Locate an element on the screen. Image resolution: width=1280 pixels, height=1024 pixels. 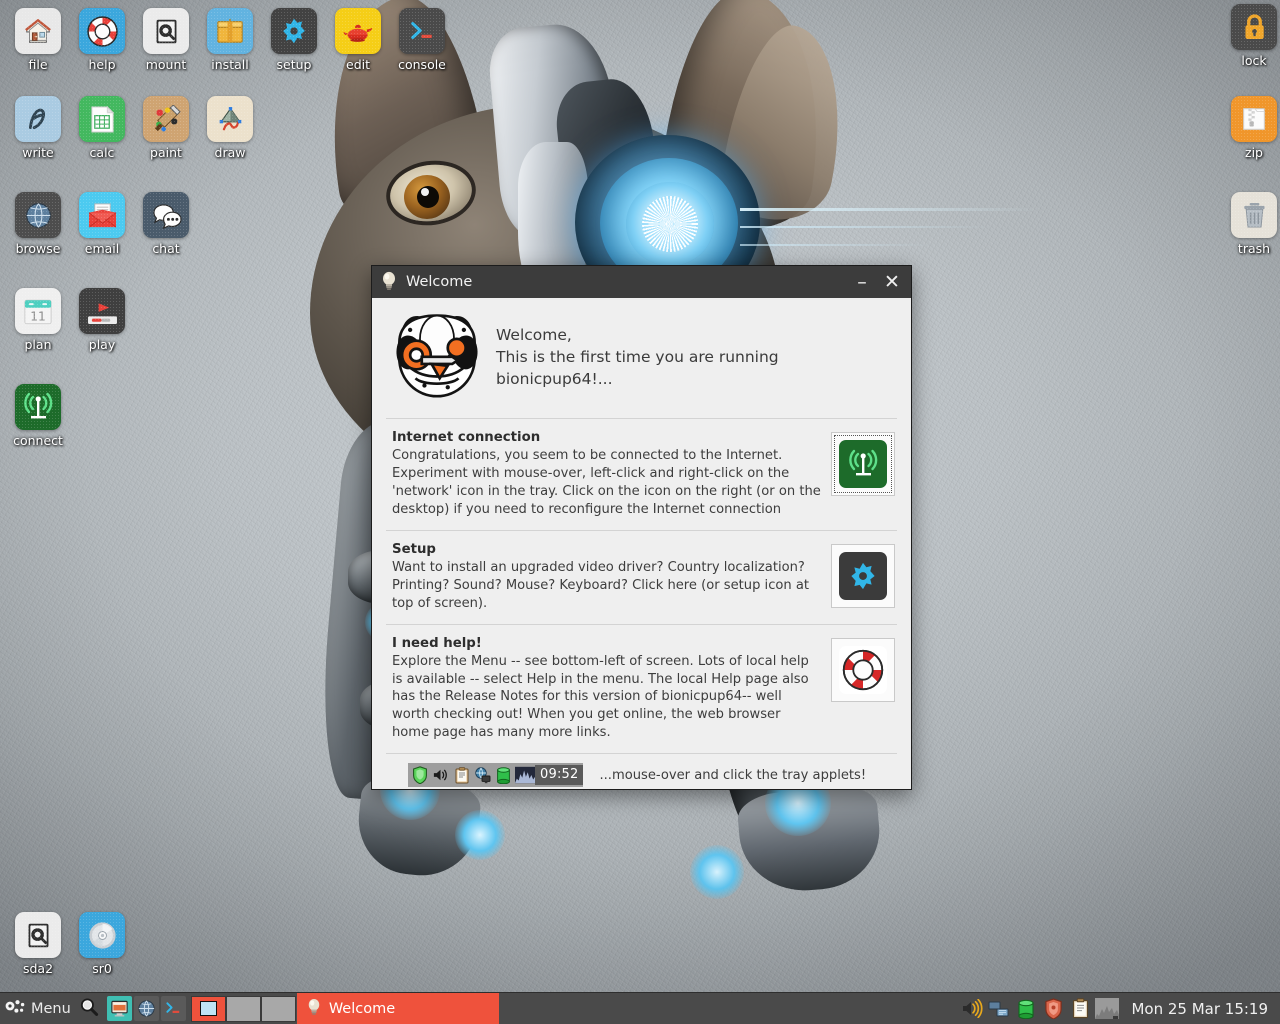
spreadsheet-icon is located at coordinates (102, 119).